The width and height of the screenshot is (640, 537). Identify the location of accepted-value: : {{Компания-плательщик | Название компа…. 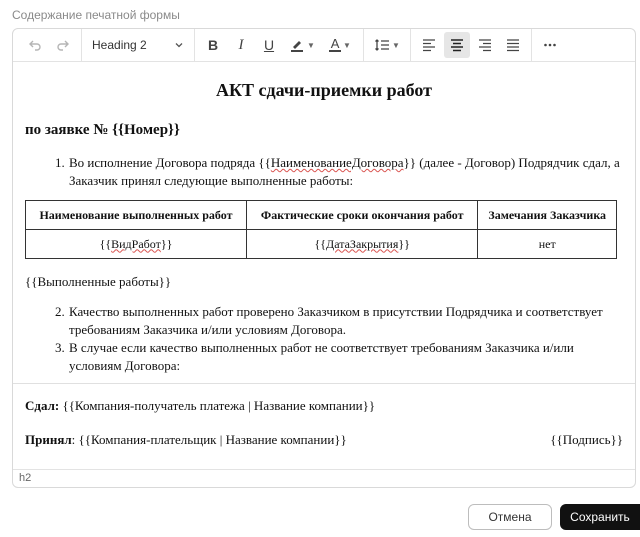
(209, 439).